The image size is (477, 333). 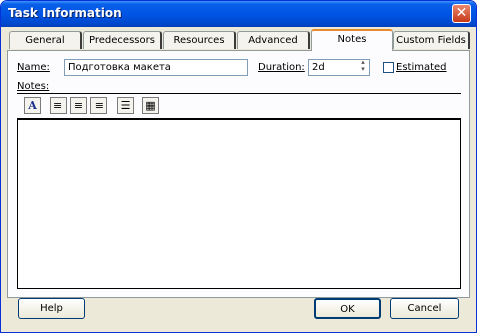 I want to click on help-button-label: Help, so click(x=51, y=308).